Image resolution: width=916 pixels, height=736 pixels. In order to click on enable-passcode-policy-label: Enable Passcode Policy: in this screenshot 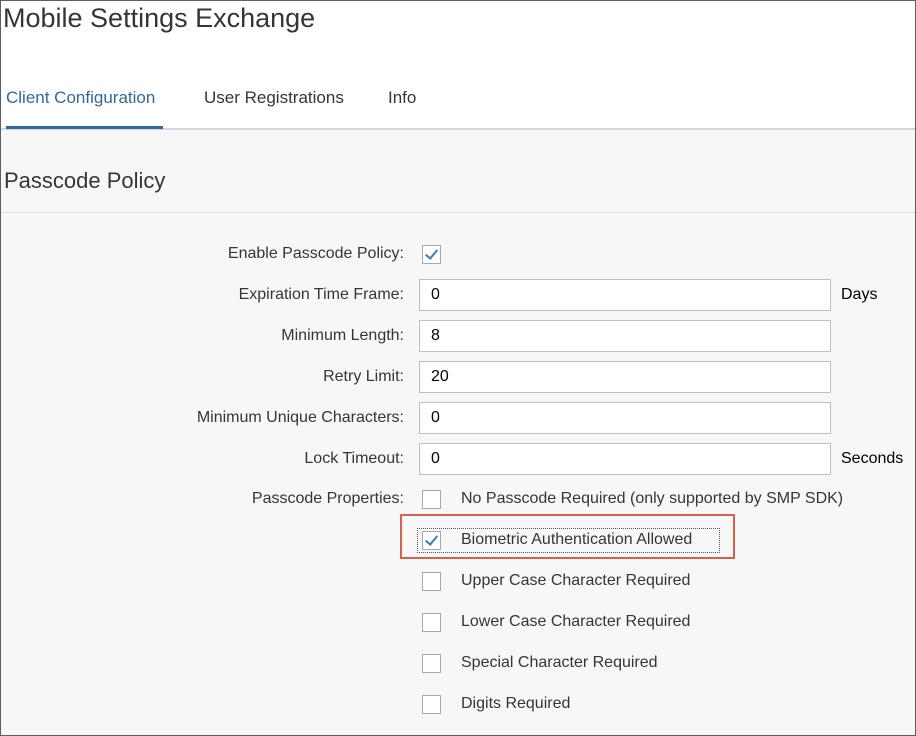, I will do `click(315, 253)`.